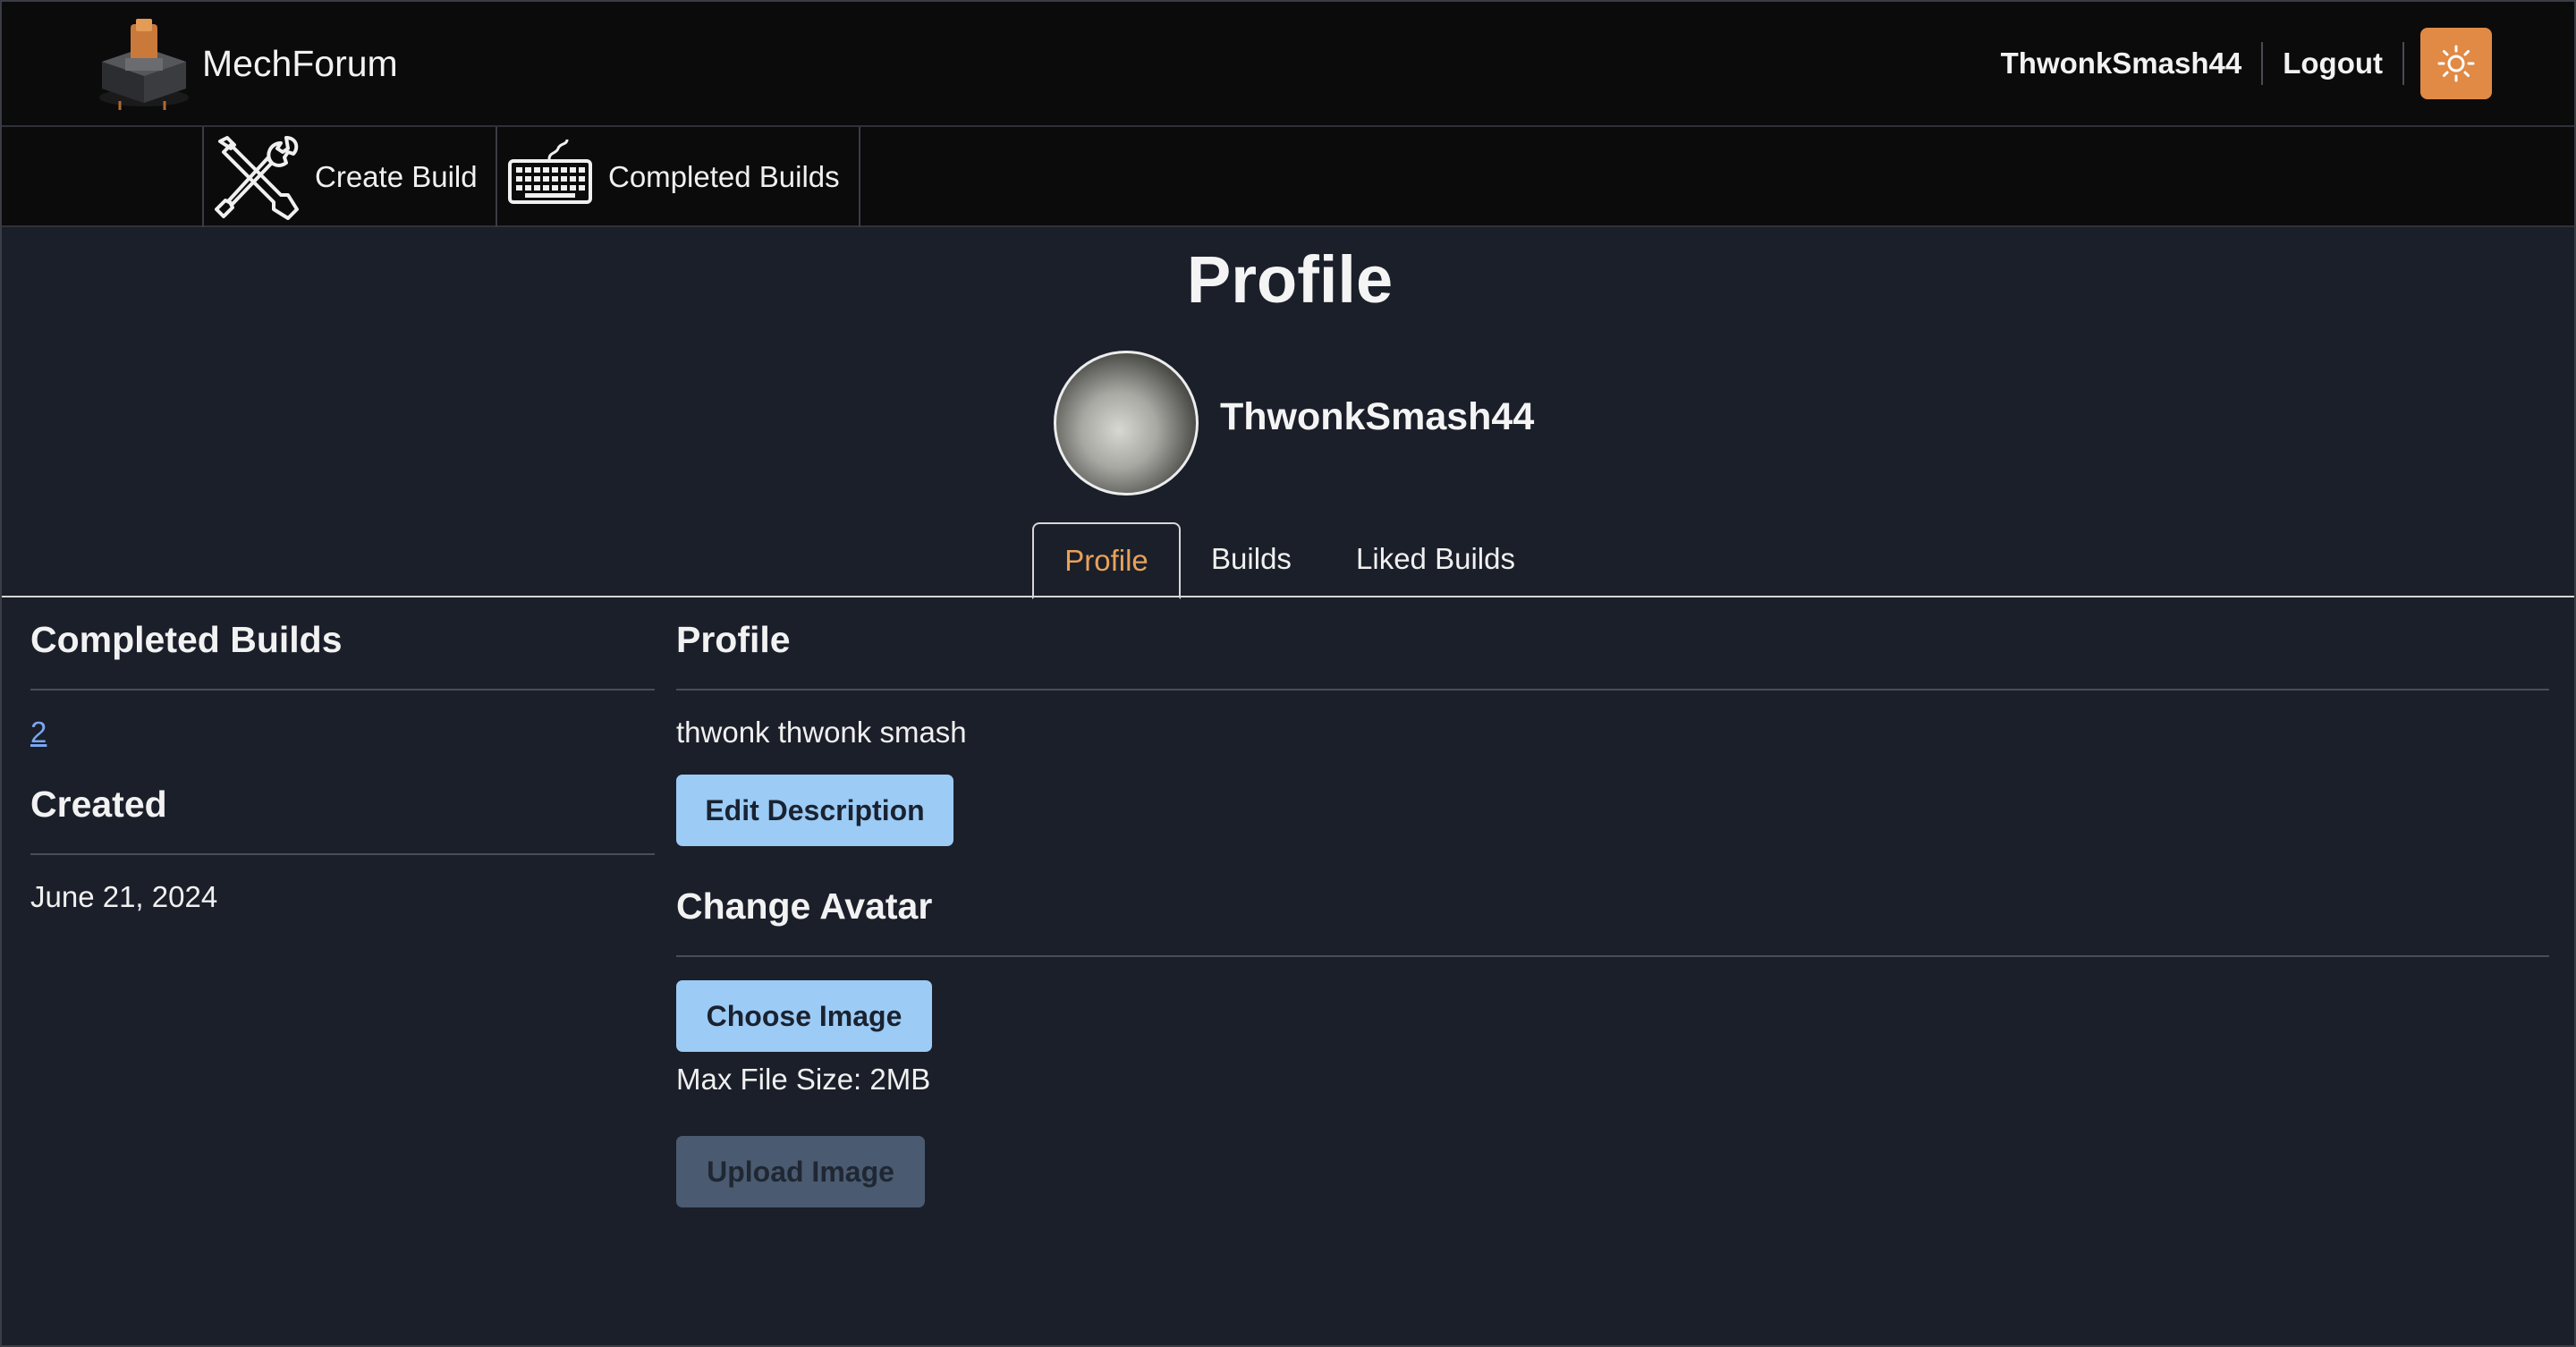 The image size is (2576, 1347). Describe the element at coordinates (1288, 64) in the screenshot. I see `top-bar: MechForum ThwonkSmash44 Logout` at that location.